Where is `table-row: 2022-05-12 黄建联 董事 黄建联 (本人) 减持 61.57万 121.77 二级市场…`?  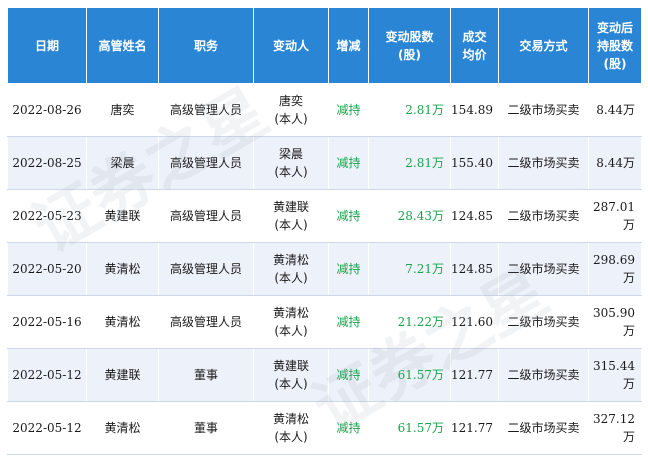
table-row: 2022-05-12 黄建联 董事 黄建联 (本人) 减持 61.57万 121.77 二级市场… is located at coordinates (324, 375).